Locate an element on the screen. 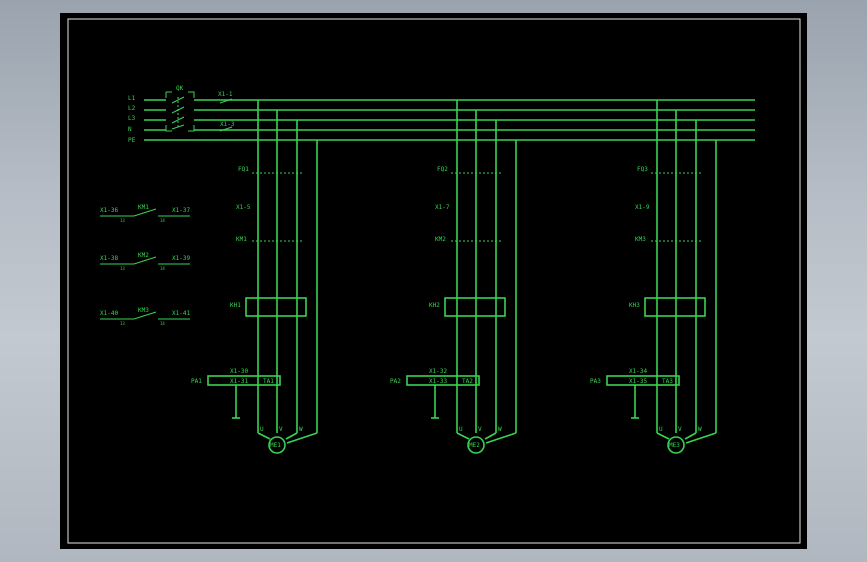  control-contact-1: X1-36 KM1 X1-37 13 14 is located at coordinates (145, 213).